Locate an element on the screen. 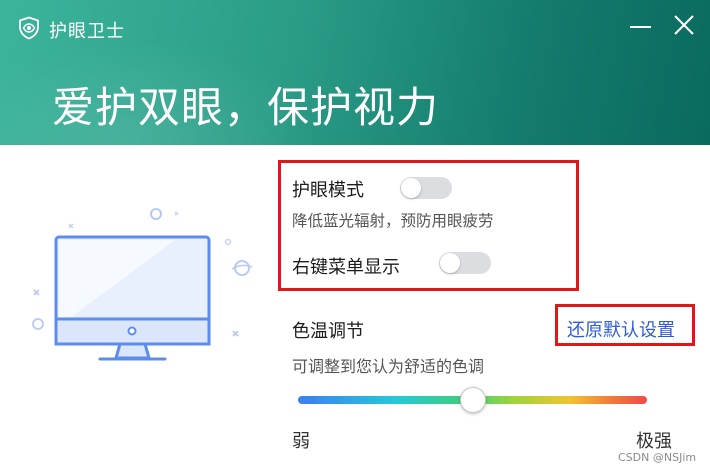 The image size is (710, 471). app-title: 护眼卫士 is located at coordinates (87, 31).